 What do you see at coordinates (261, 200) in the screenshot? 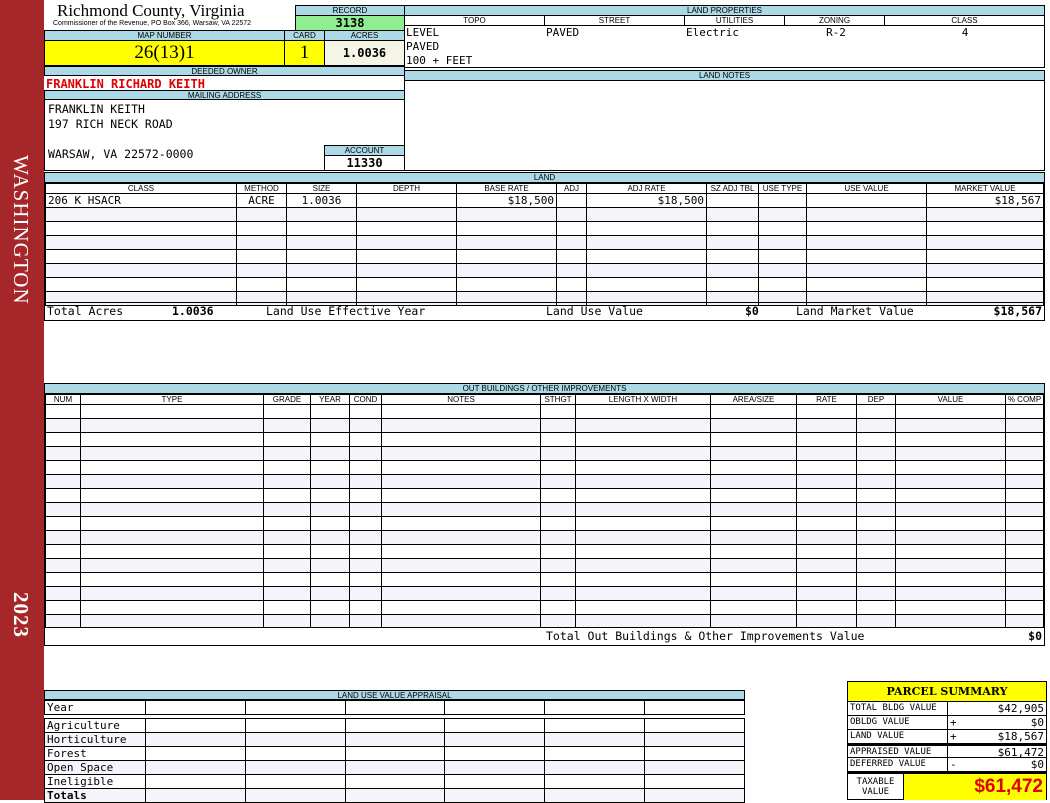
I see `land-cell: ACRE` at bounding box center [261, 200].